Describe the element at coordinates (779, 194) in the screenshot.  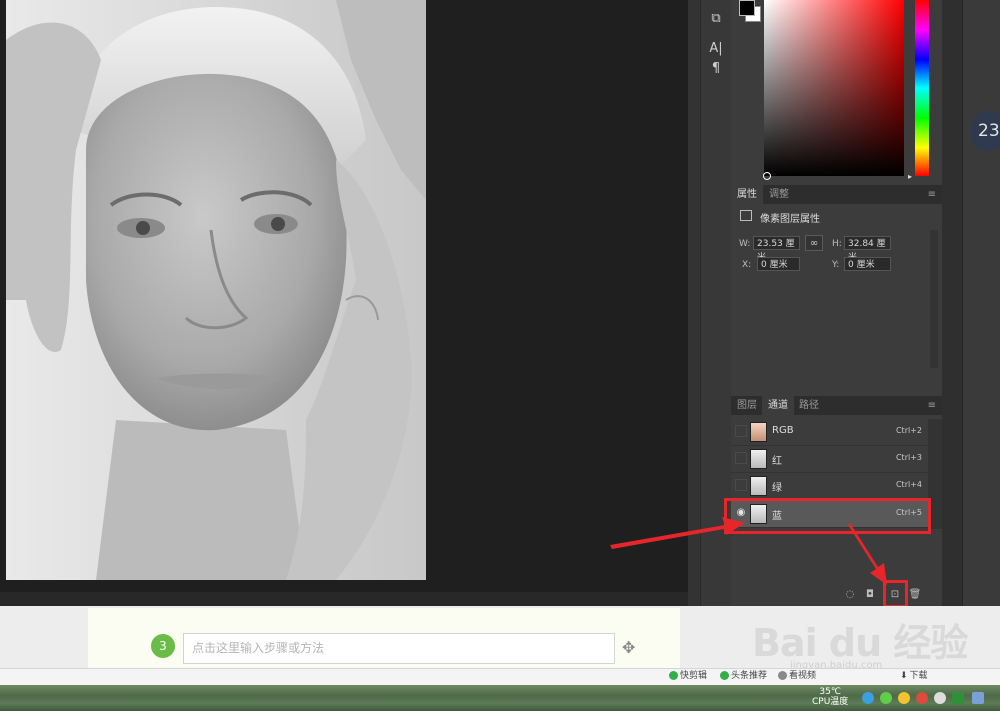
I see `tab-adjustments: 调整` at that location.